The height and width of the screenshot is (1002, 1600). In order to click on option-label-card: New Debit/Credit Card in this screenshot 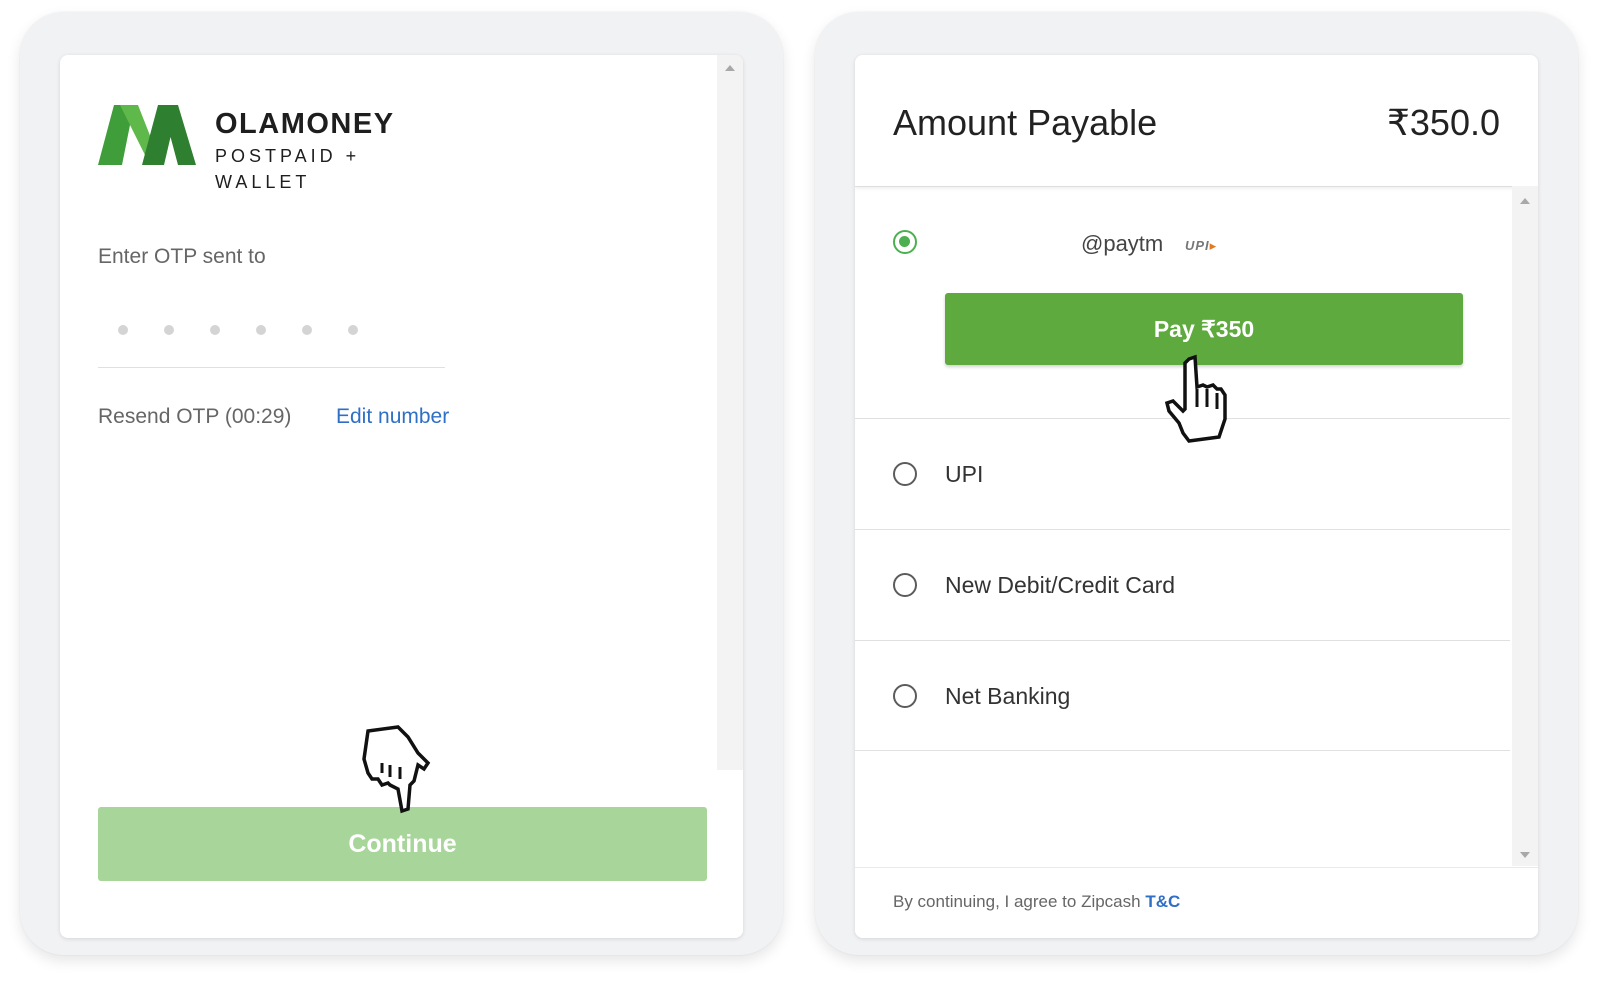, I will do `click(1060, 585)`.